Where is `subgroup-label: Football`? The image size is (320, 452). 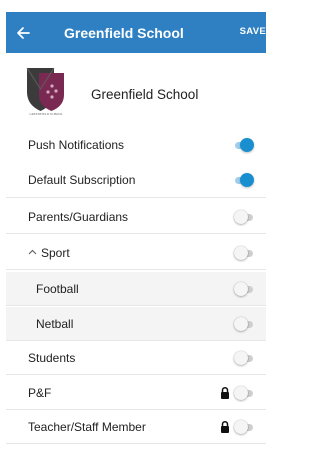 subgroup-label: Football is located at coordinates (57, 288).